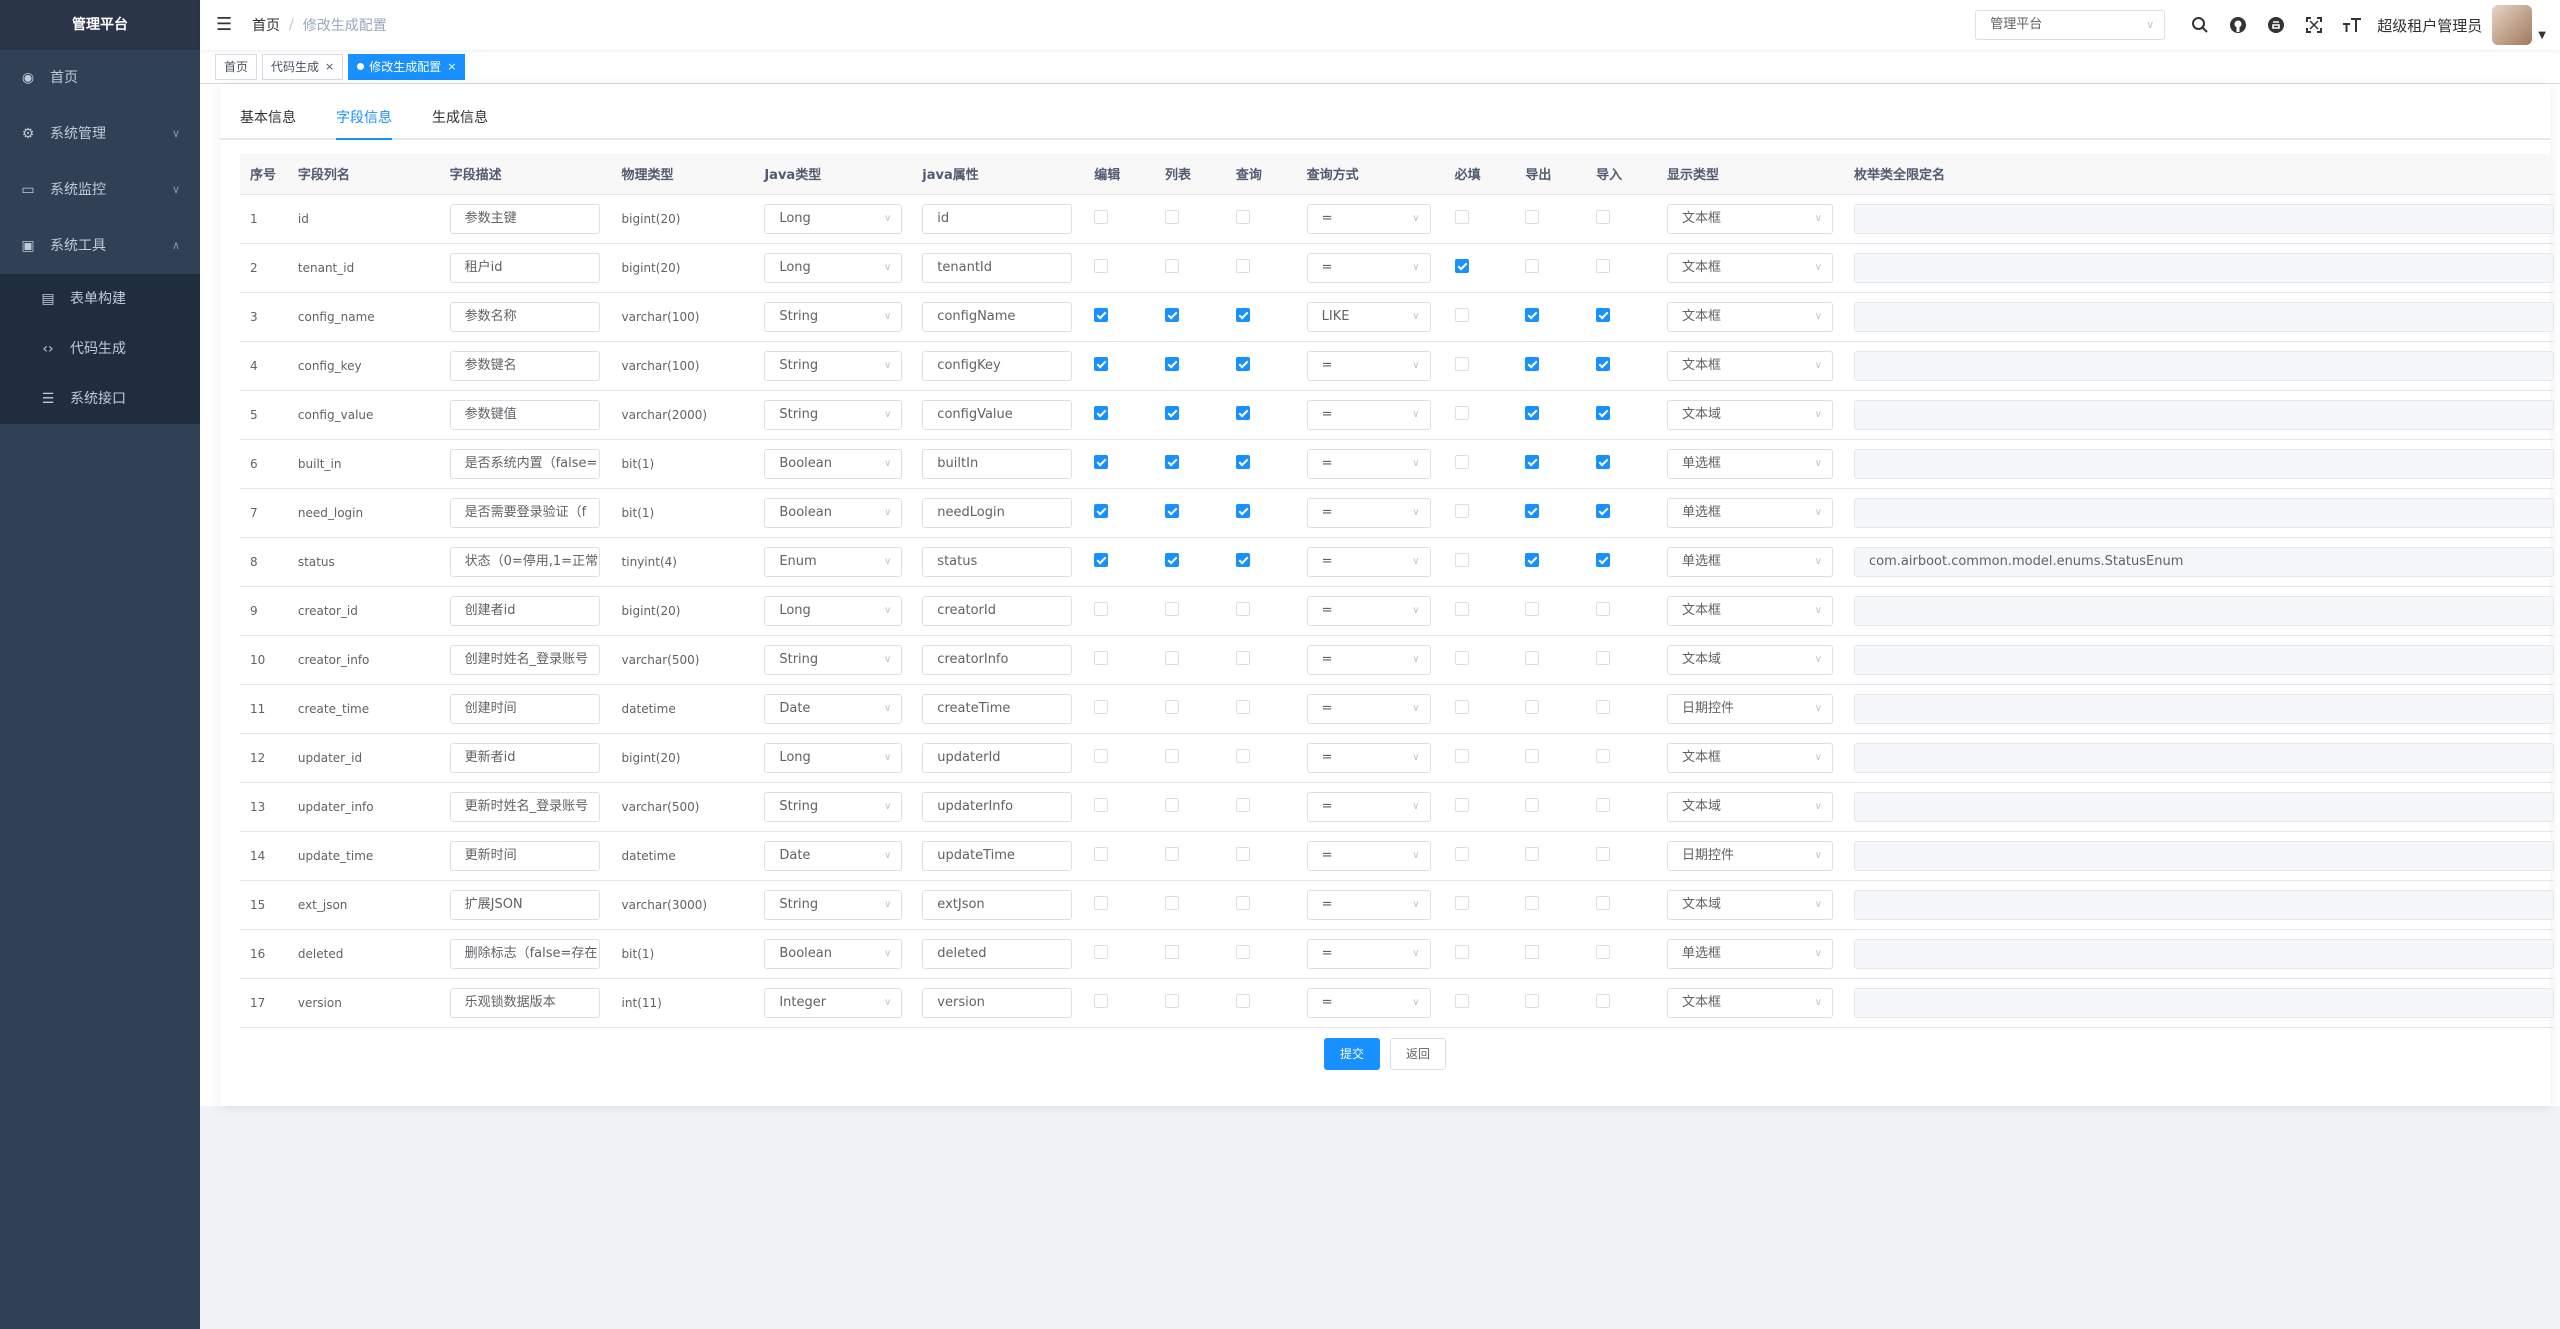 This screenshot has width=2560, height=1329. I want to click on description-input: 是否系统内置（false=, so click(524, 463).